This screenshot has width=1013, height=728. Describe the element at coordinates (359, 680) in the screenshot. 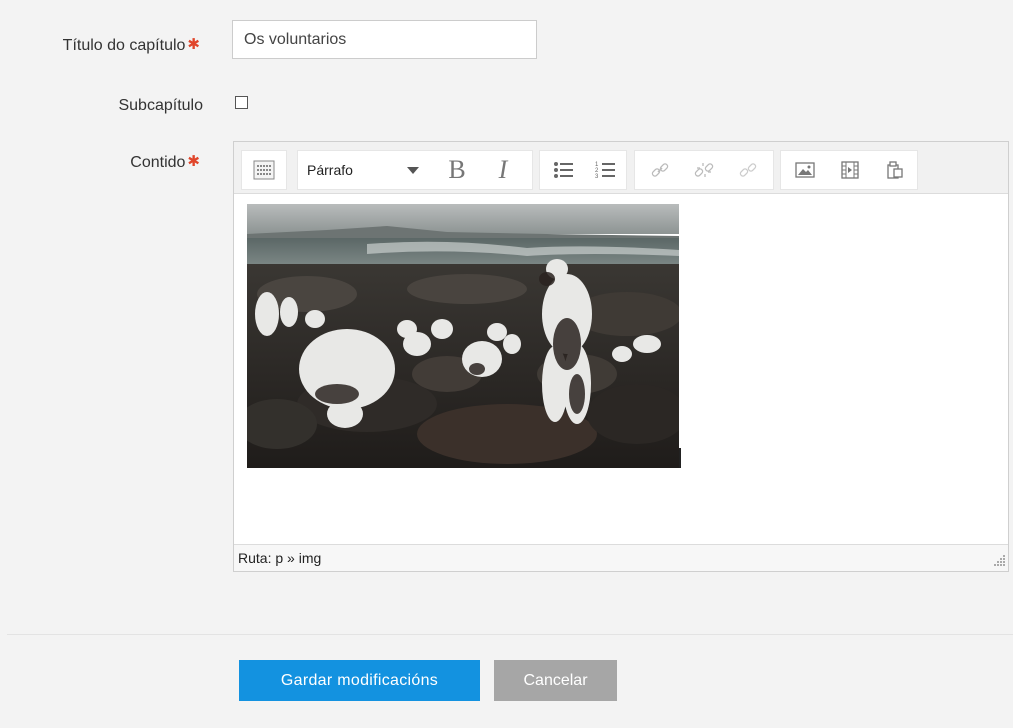

I see `save-changes-button: Gardar modificacións` at that location.